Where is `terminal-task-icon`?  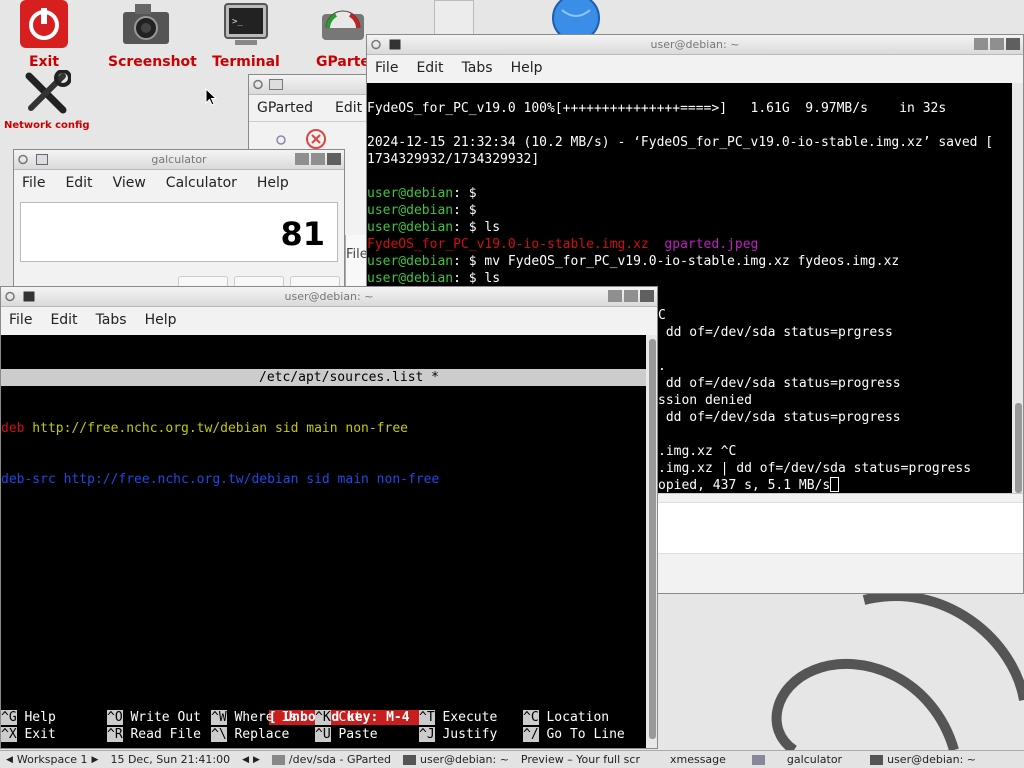
terminal-task-icon is located at coordinates (877, 759).